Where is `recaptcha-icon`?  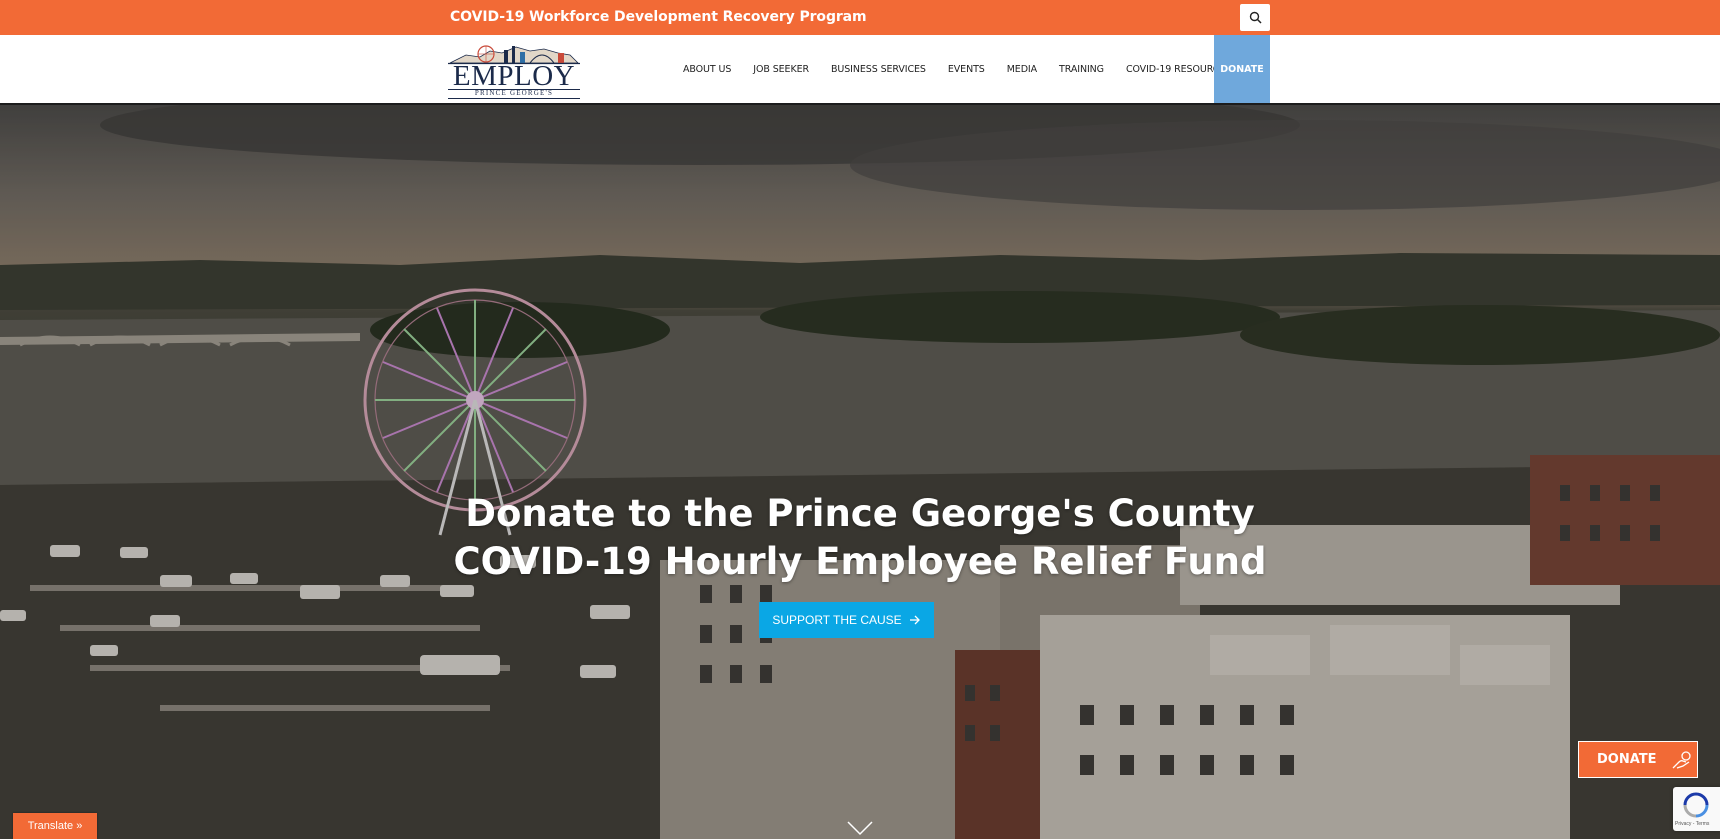 recaptcha-icon is located at coordinates (1696, 805).